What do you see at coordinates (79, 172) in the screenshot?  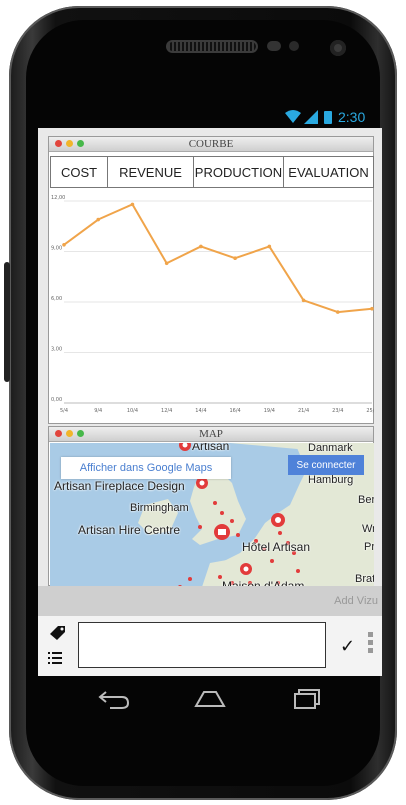 I see `tab-cost: COST` at bounding box center [79, 172].